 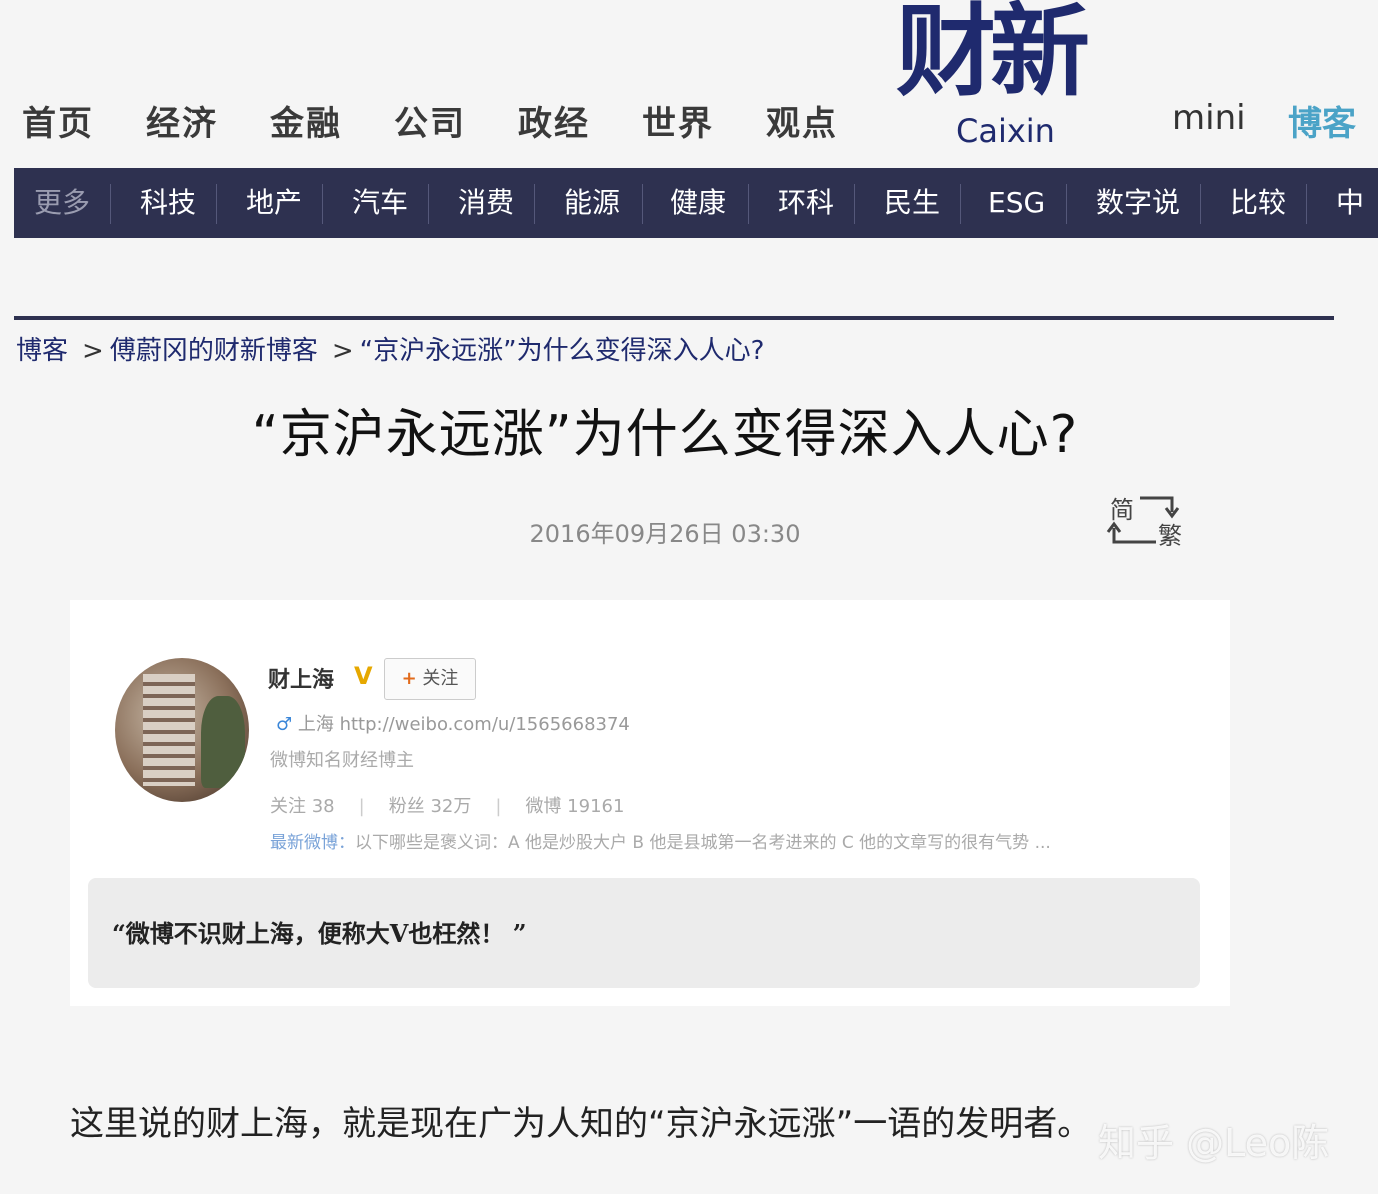 I want to click on category-data: 数字说, so click(x=1138, y=203).